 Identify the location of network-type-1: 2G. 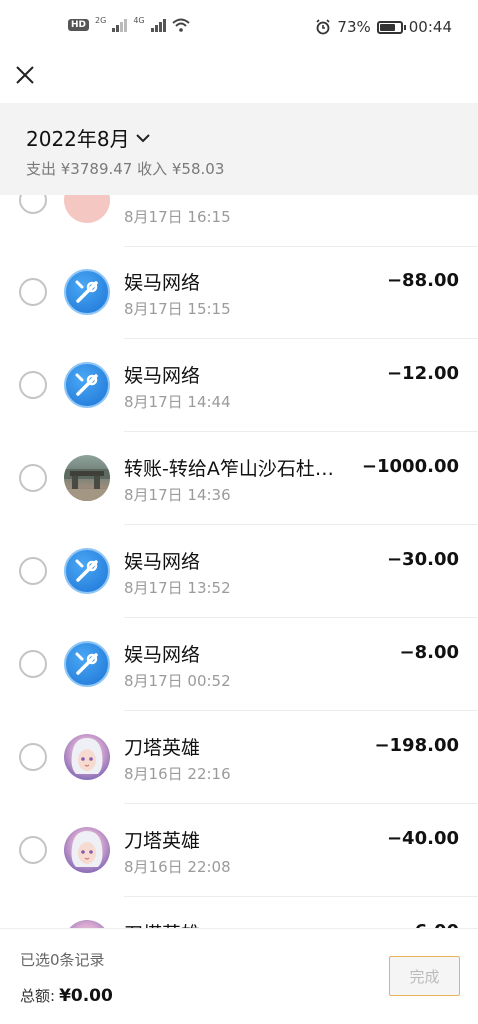
(101, 20).